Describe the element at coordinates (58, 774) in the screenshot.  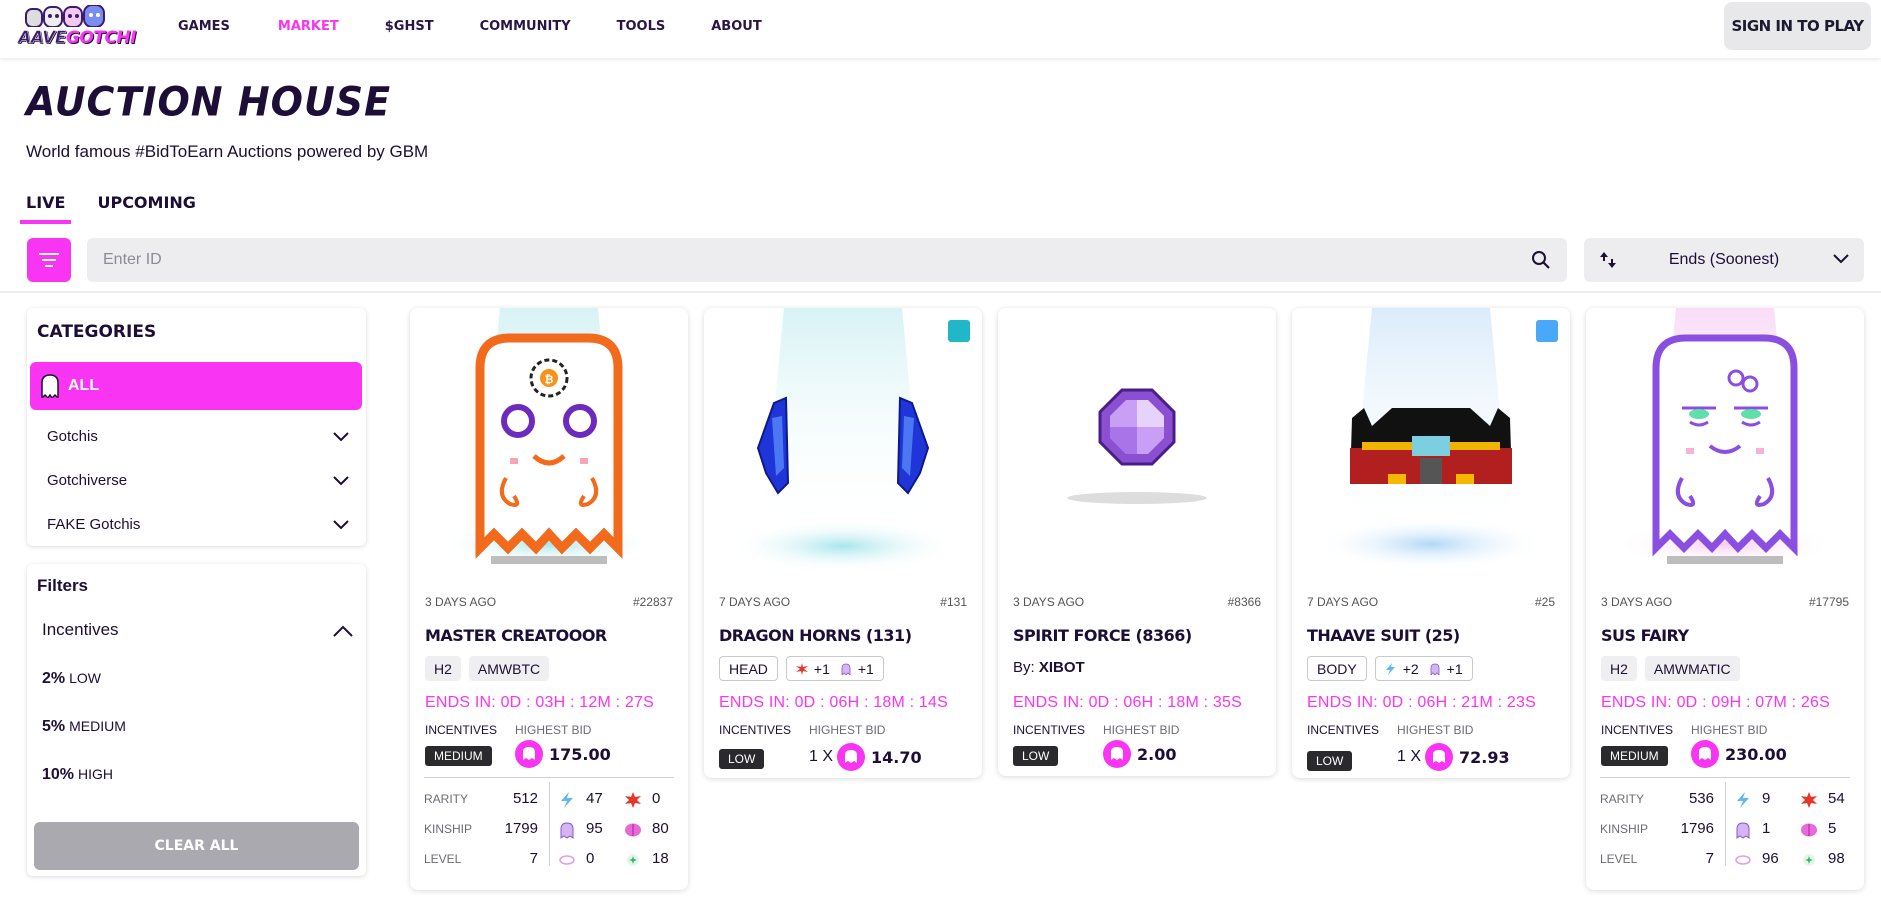
I see `incentive-percent: 10%` at that location.